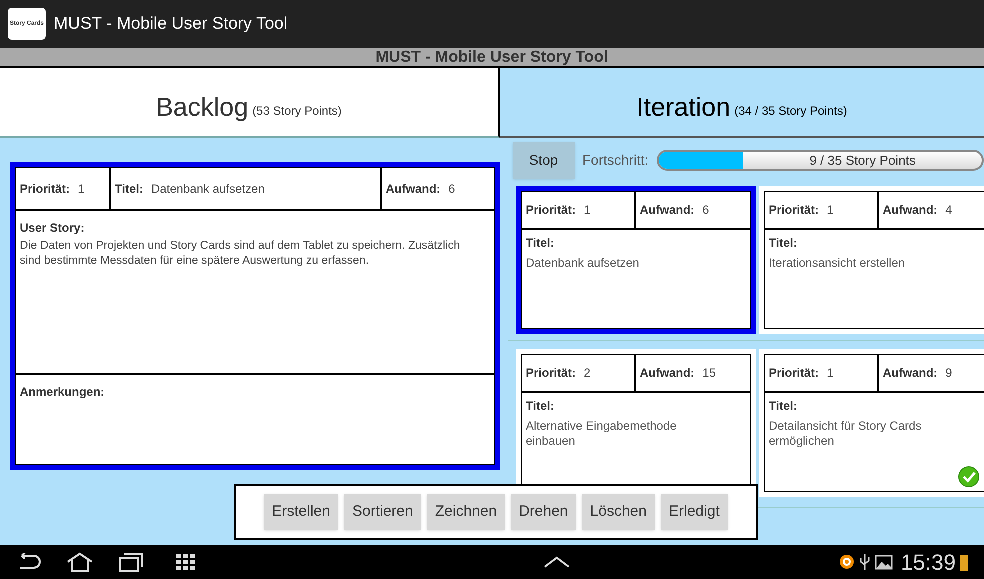  I want to click on home-icon, so click(80, 562).